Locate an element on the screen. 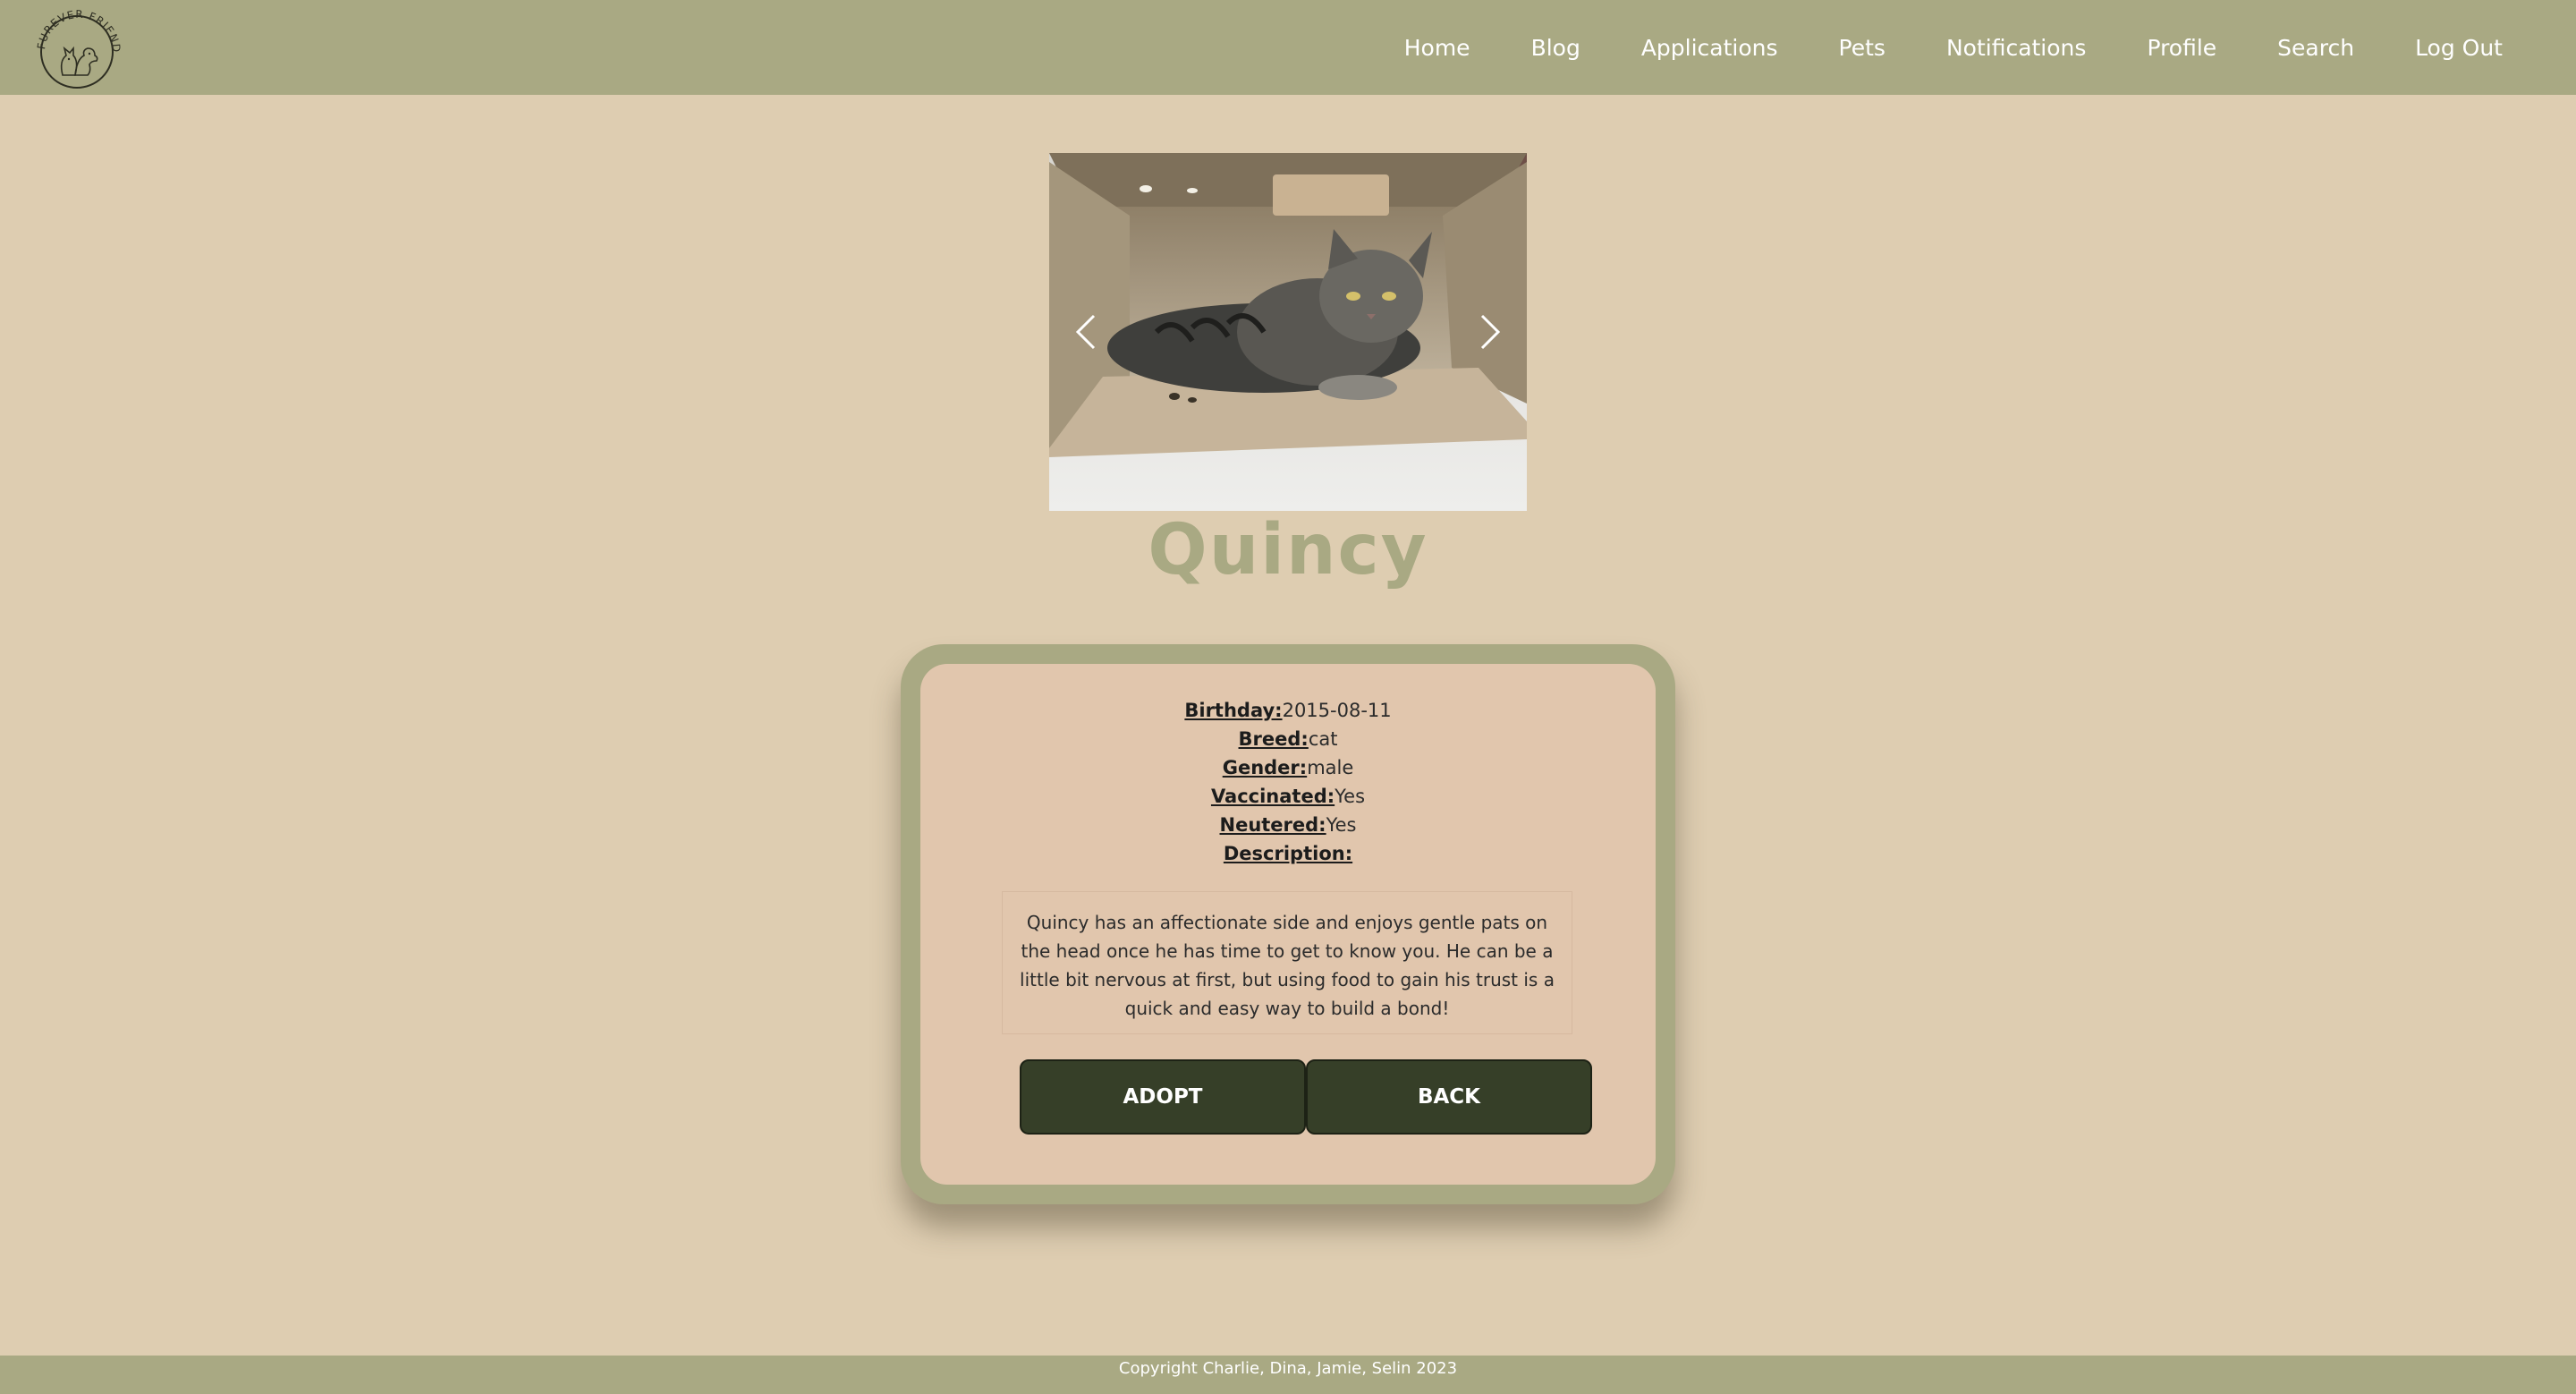 Image resolution: width=2576 pixels, height=1394 pixels. logo-text: FUREVER FRIENDS is located at coordinates (76, 27).